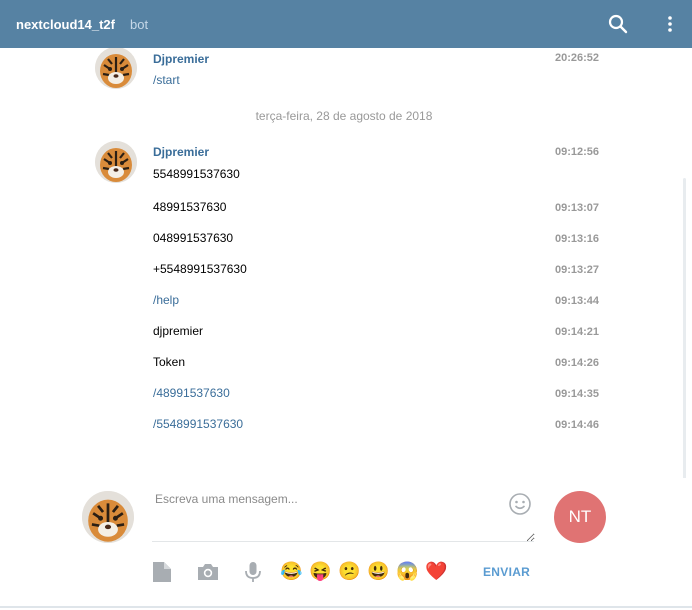 The height and width of the screenshot is (610, 692). I want to click on message-text: +5548991537630, so click(200, 269).